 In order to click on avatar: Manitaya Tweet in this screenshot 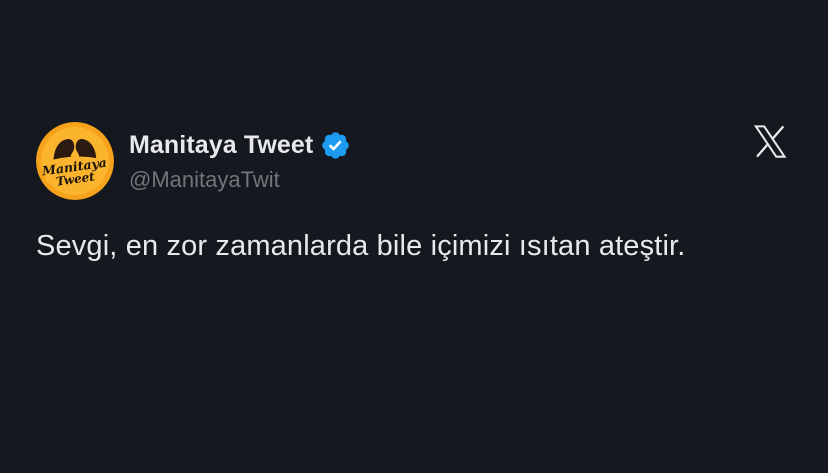, I will do `click(75, 161)`.